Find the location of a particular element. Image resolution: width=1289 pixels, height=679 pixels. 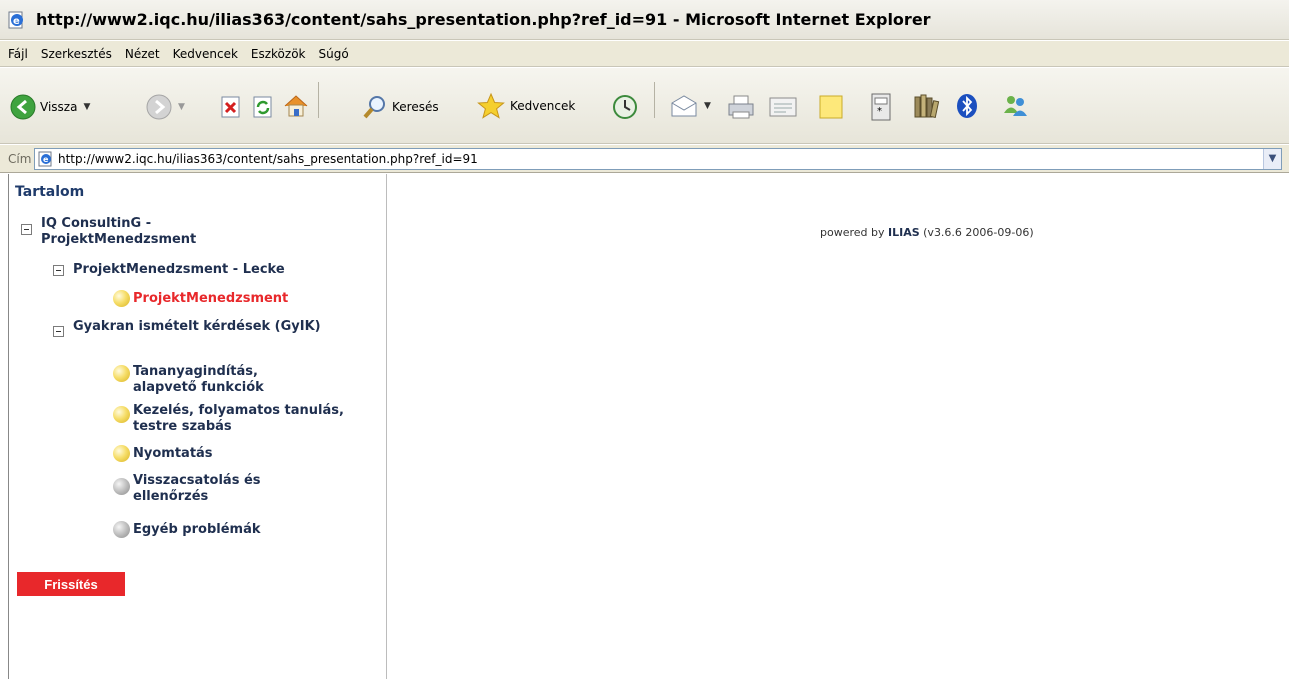

calculator-icon: * is located at coordinates (881, 107).